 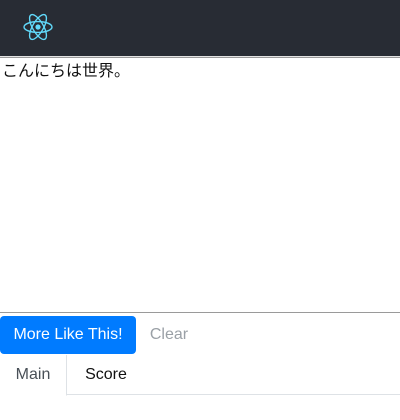 What do you see at coordinates (38, 27) in the screenshot?
I see `react-logo-icon` at bounding box center [38, 27].